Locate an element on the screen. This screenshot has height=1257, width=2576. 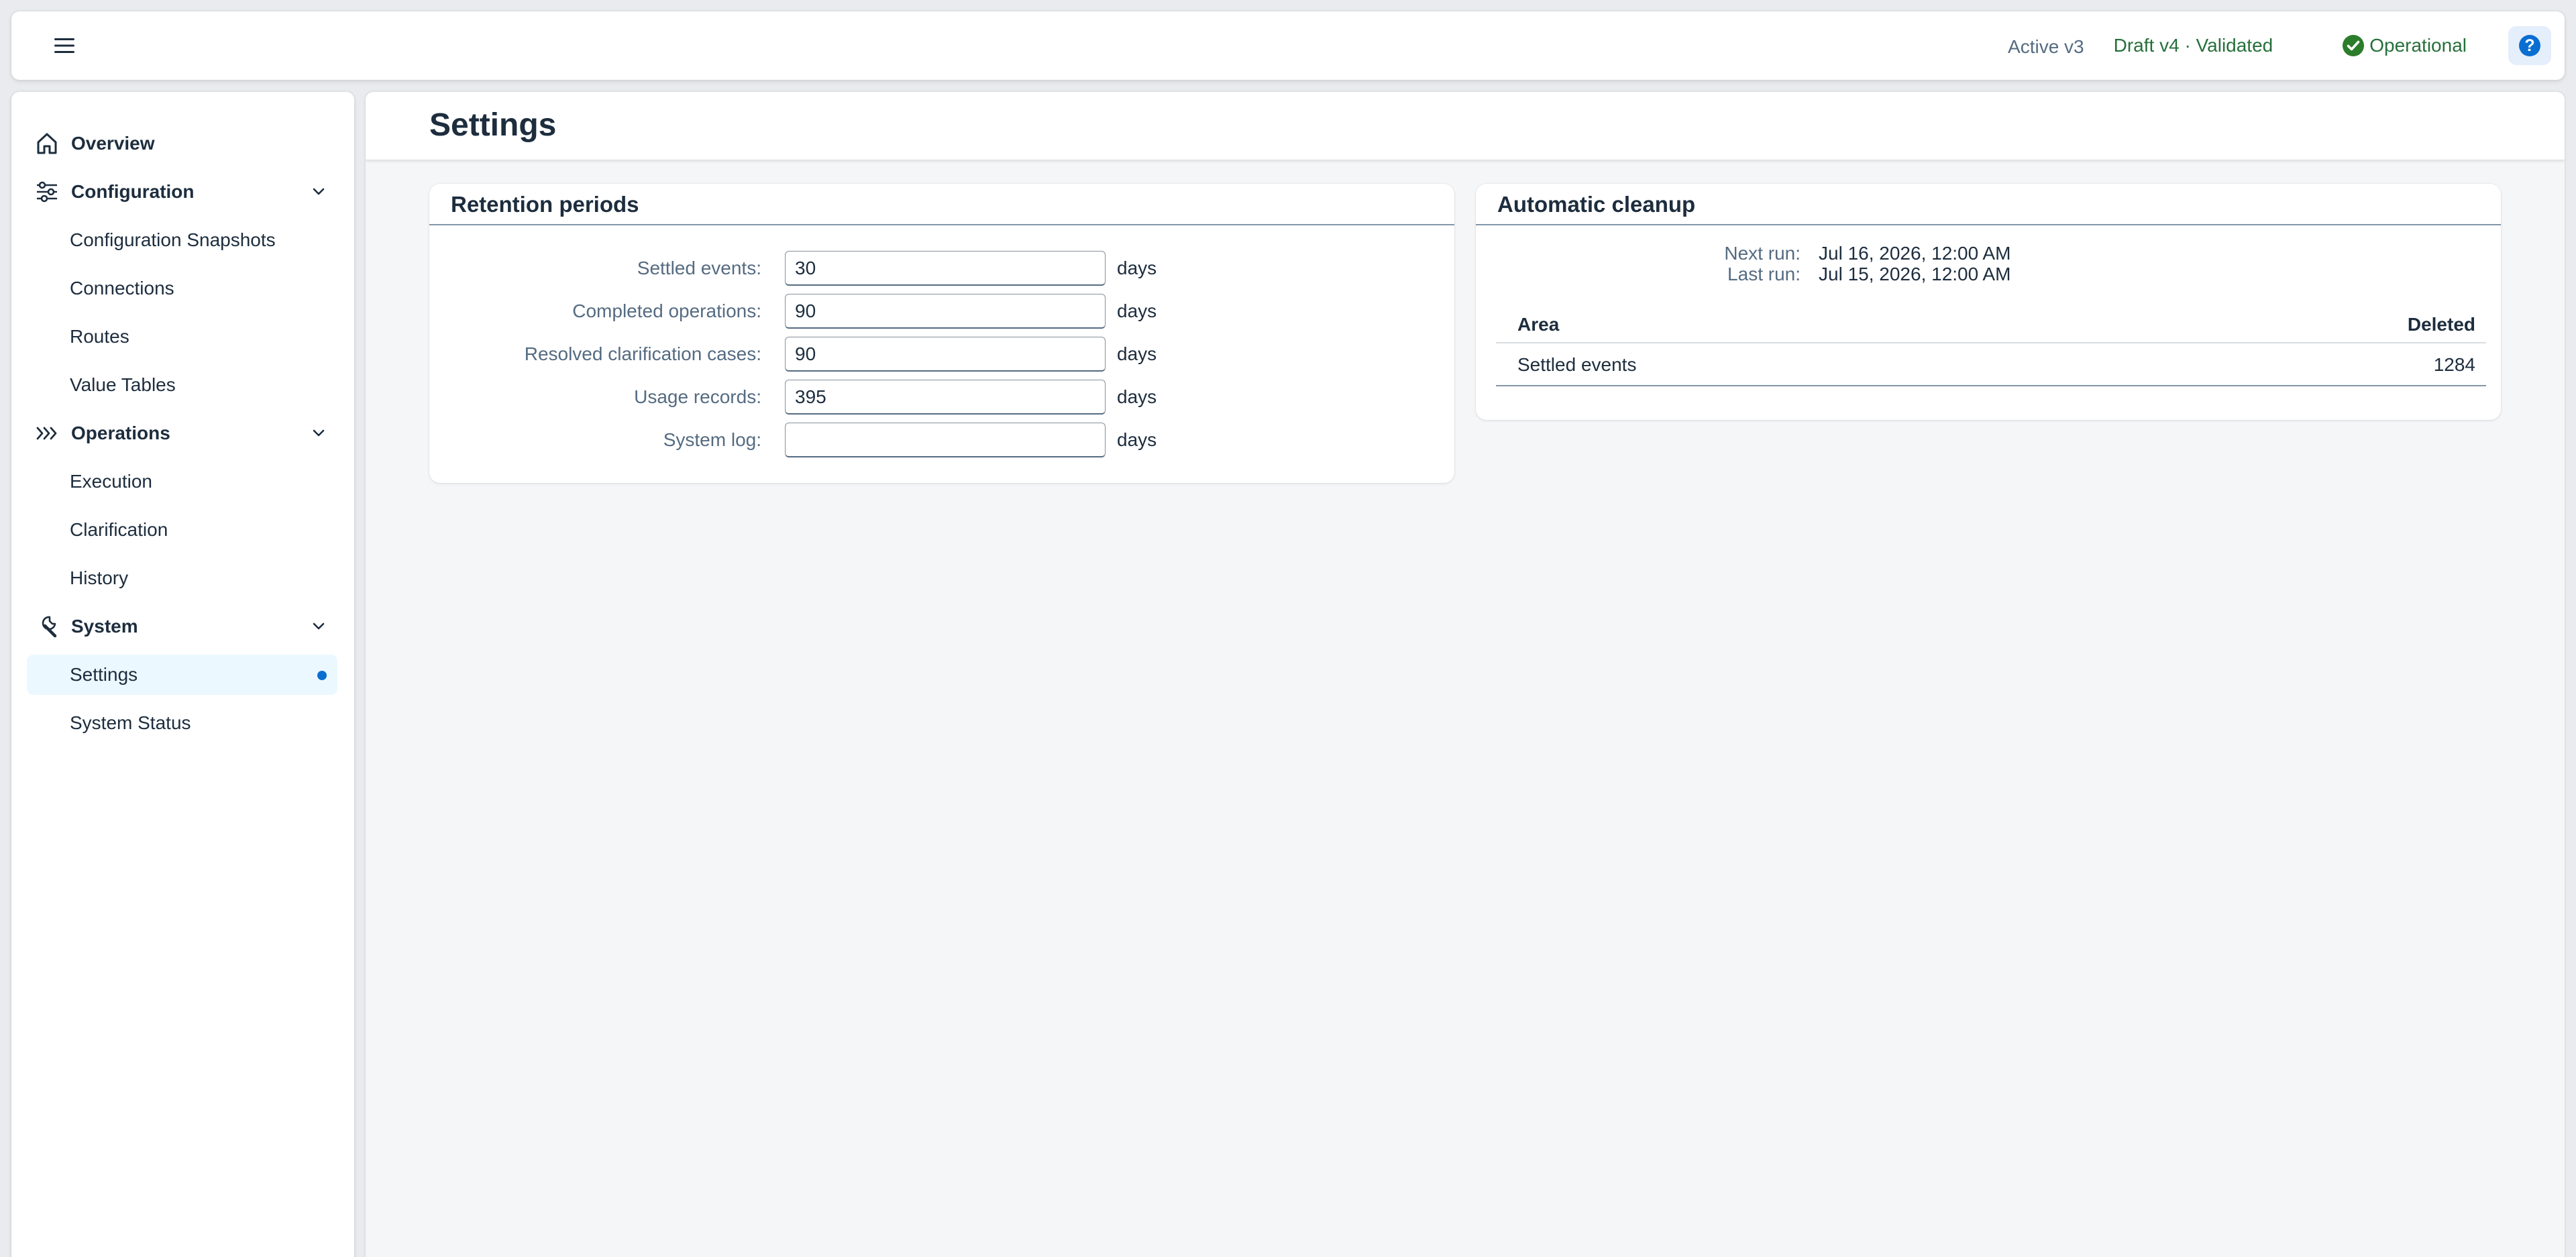
system-status-label: Operational is located at coordinates (2418, 46).